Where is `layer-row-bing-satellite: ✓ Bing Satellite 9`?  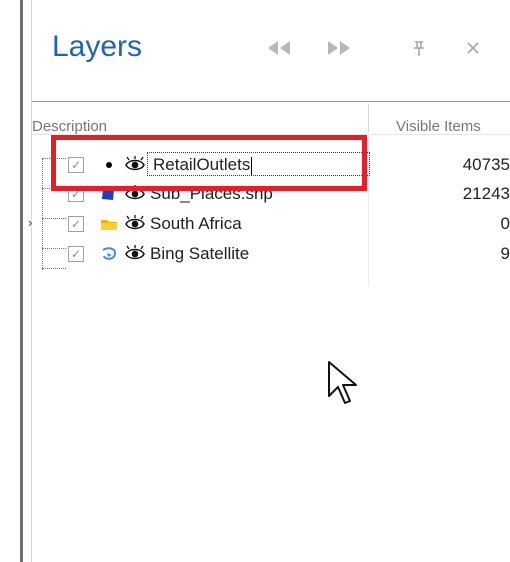 layer-row-bing-satellite: ✓ Bing Satellite 9 is located at coordinates (271, 253).